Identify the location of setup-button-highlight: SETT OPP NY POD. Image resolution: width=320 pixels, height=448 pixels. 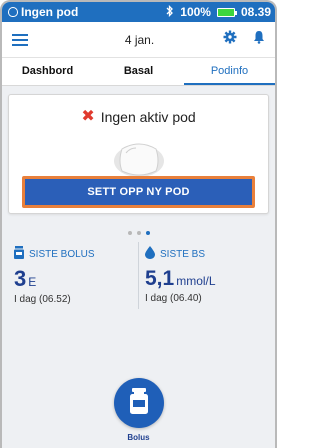
(138, 192).